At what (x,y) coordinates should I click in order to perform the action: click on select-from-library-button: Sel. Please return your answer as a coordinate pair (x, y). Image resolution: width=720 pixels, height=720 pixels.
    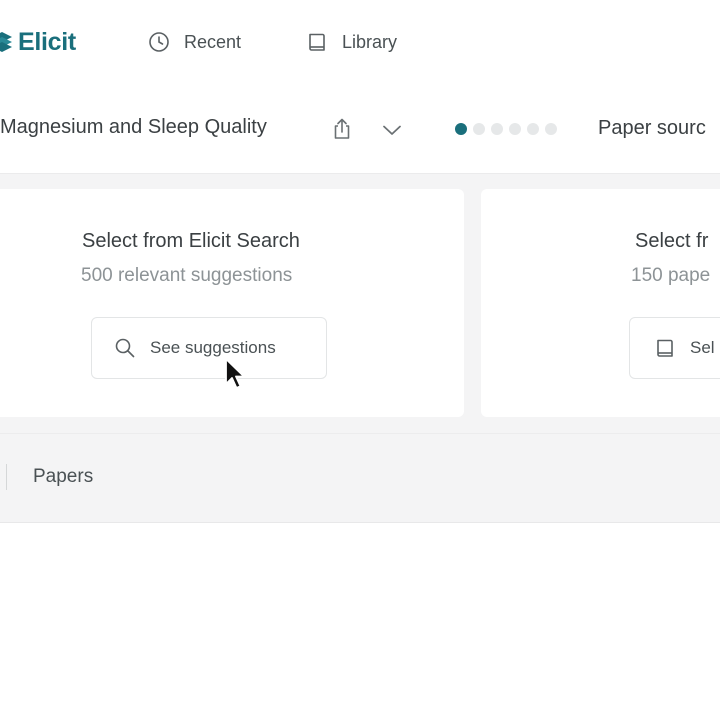
    Looking at the image, I should click on (674, 348).